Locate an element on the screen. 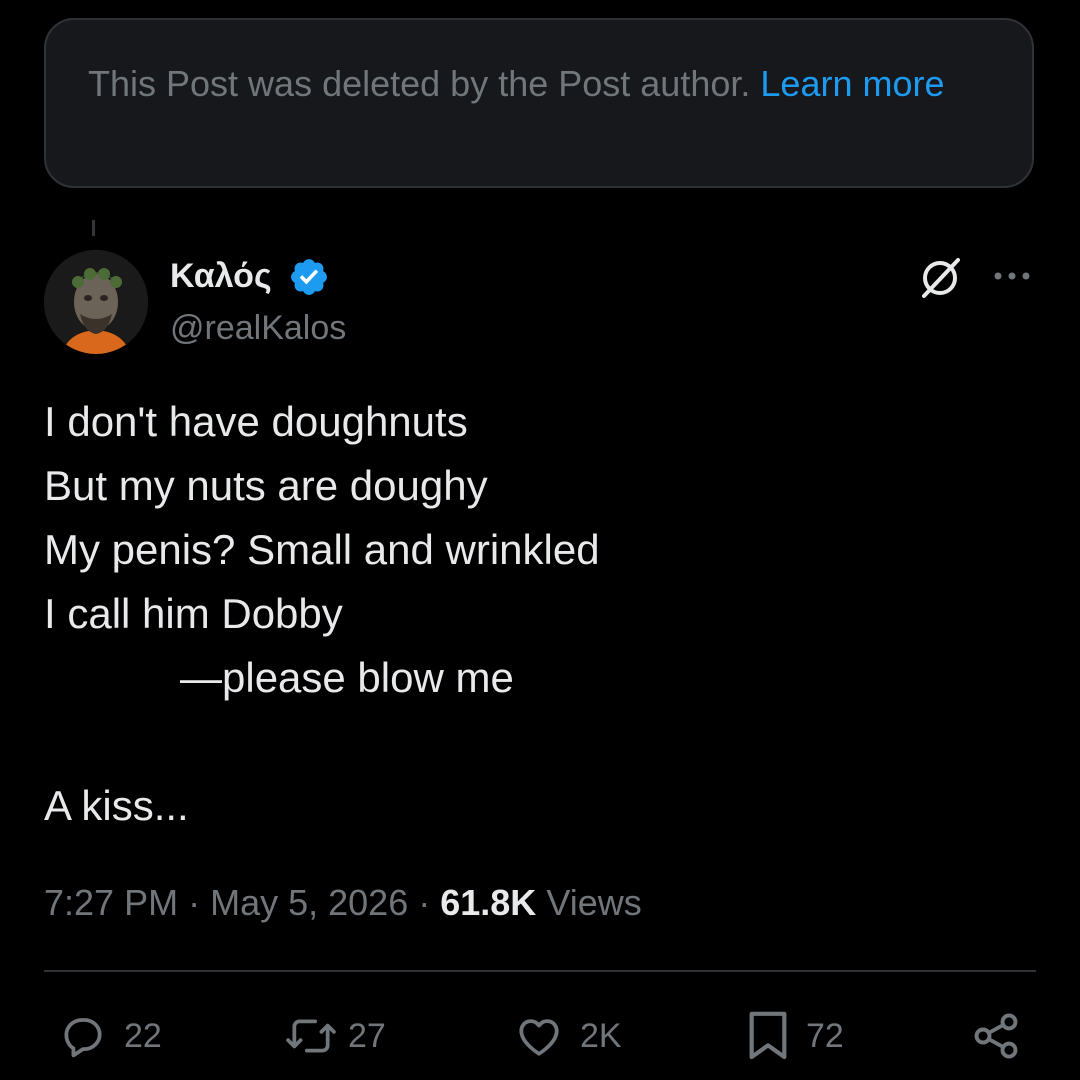  grok-icon is located at coordinates (940, 278).